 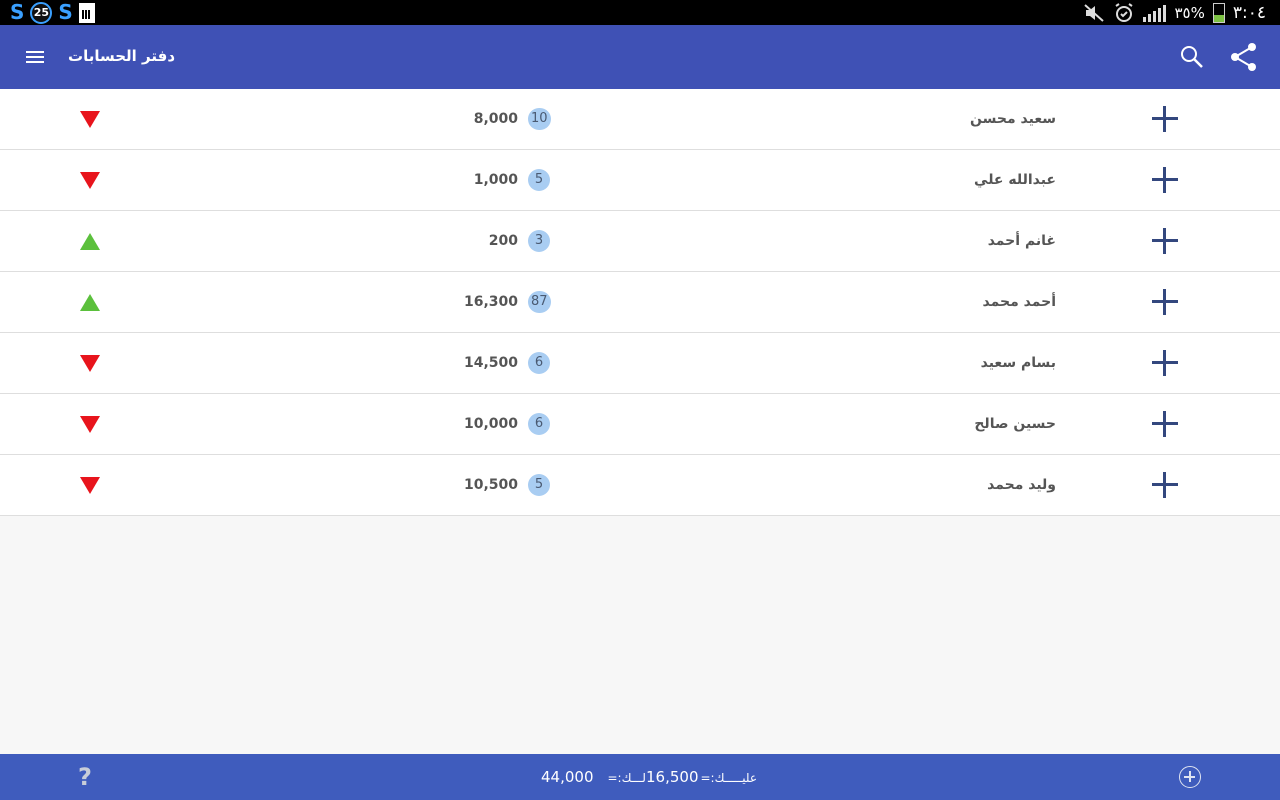 What do you see at coordinates (640, 12) in the screenshot?
I see `status-bar: S 25 S ٣٥% ٣:٠٤` at bounding box center [640, 12].